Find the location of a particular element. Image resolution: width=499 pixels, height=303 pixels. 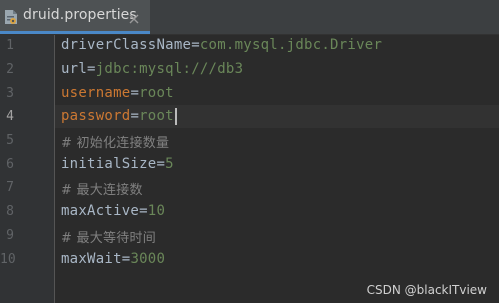

property-key: initialSize is located at coordinates (109, 164).